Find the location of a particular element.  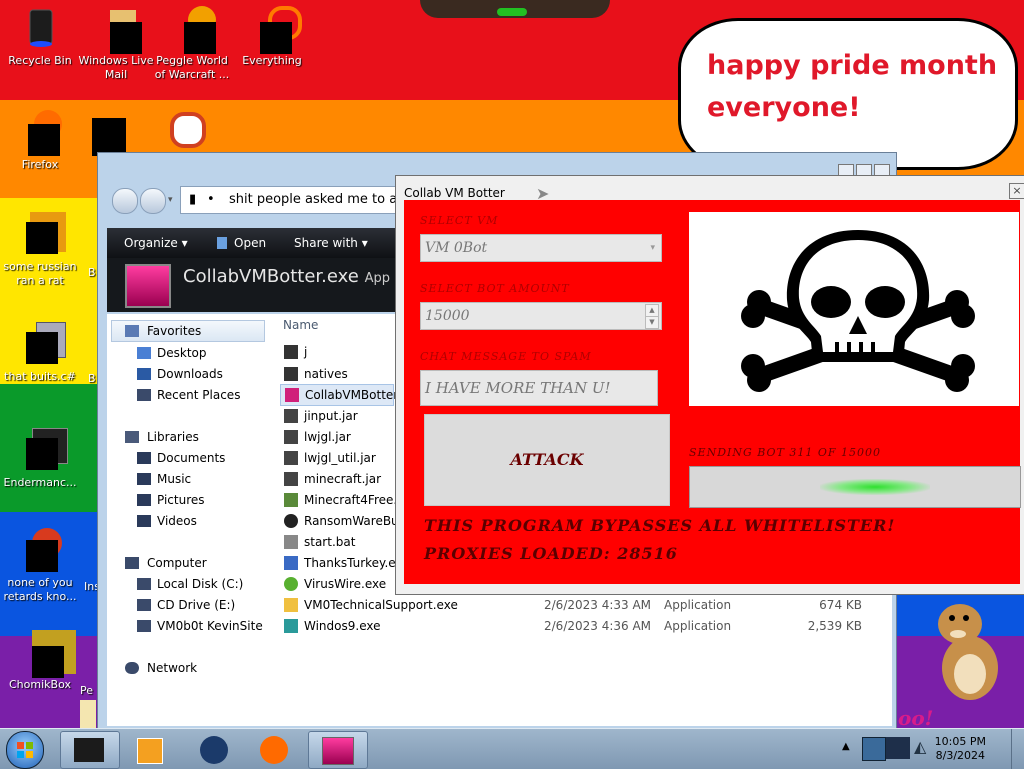

partial-logo: oo! is located at coordinates (916, 718).